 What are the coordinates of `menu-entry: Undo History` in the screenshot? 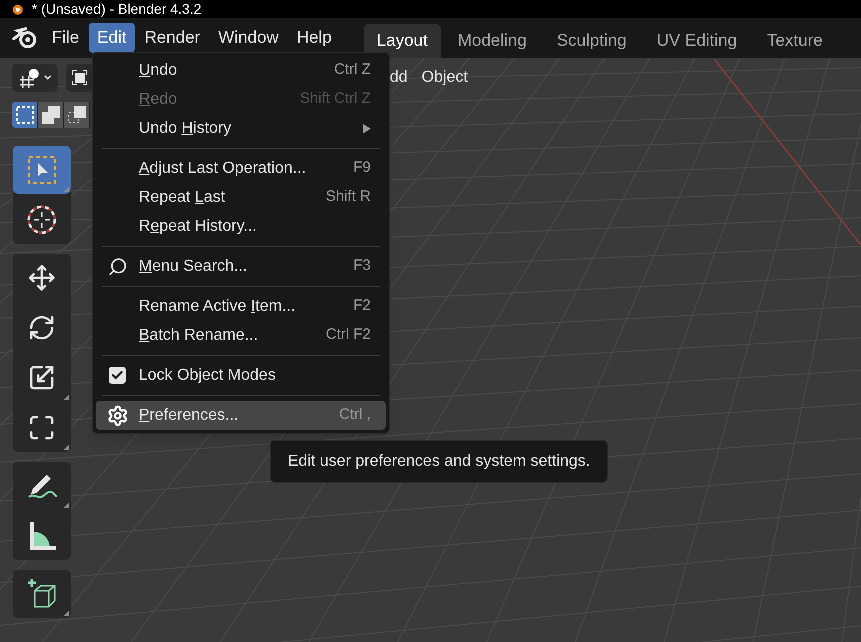 It's located at (241, 128).